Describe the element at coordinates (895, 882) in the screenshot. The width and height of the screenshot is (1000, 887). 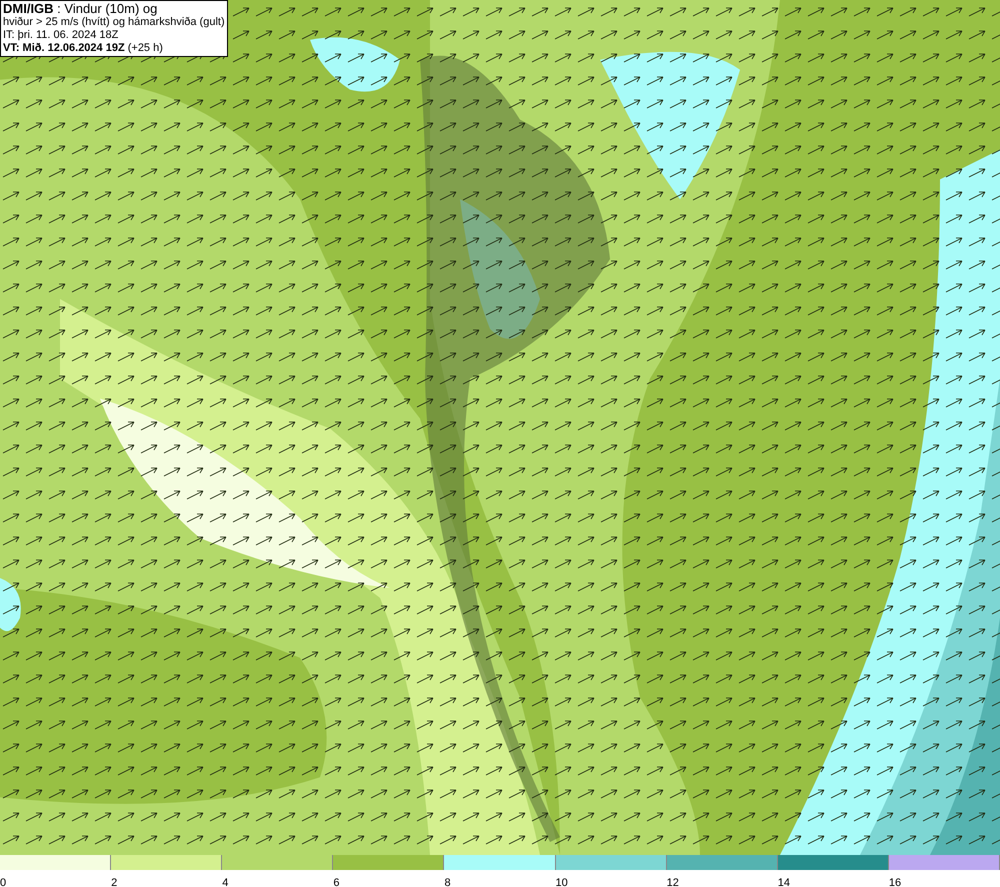
I see `legend-label: 16` at that location.